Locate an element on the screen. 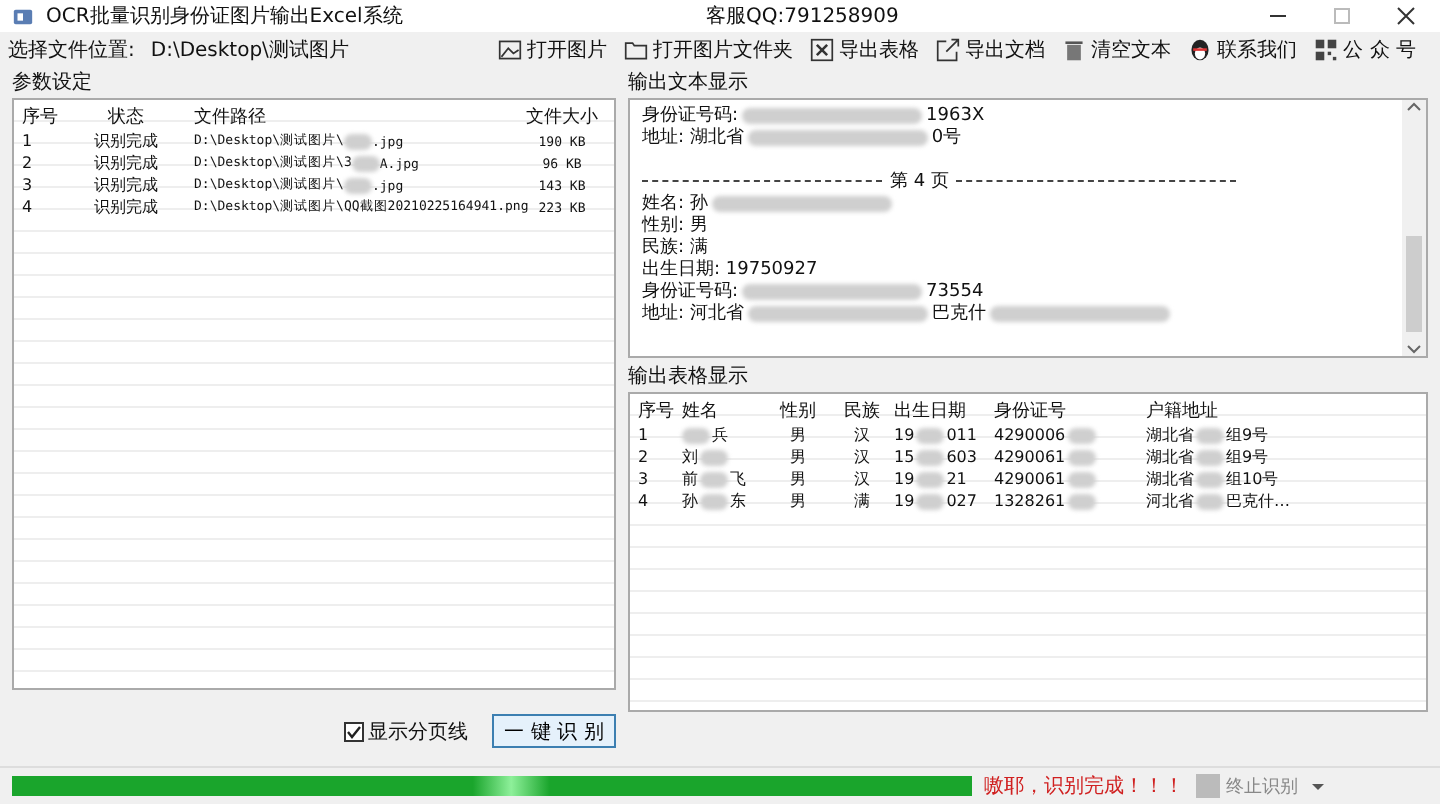 Image resolution: width=1440 pixels, height=804 pixels. toolbar-button: 导出表格 is located at coordinates (864, 50).